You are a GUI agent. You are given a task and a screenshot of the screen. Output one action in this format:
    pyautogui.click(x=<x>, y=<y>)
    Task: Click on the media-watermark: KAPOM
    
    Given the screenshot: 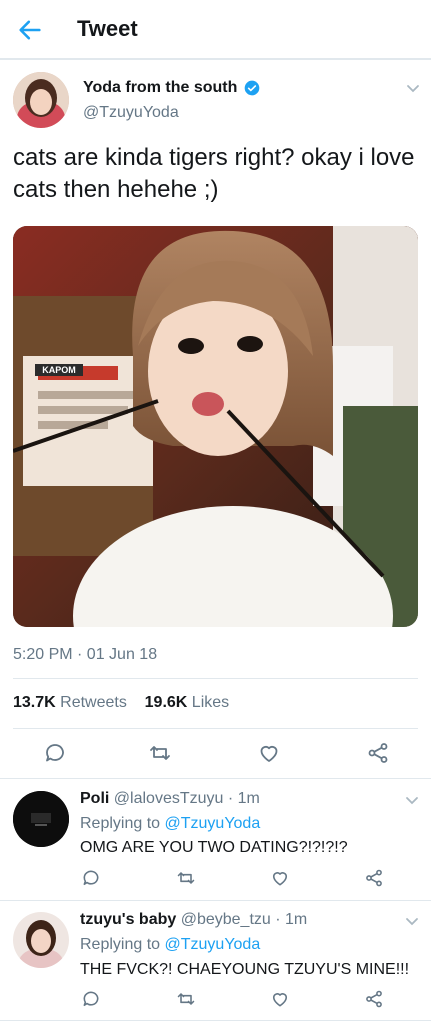 What is the action you would take?
    pyautogui.click(x=59, y=370)
    